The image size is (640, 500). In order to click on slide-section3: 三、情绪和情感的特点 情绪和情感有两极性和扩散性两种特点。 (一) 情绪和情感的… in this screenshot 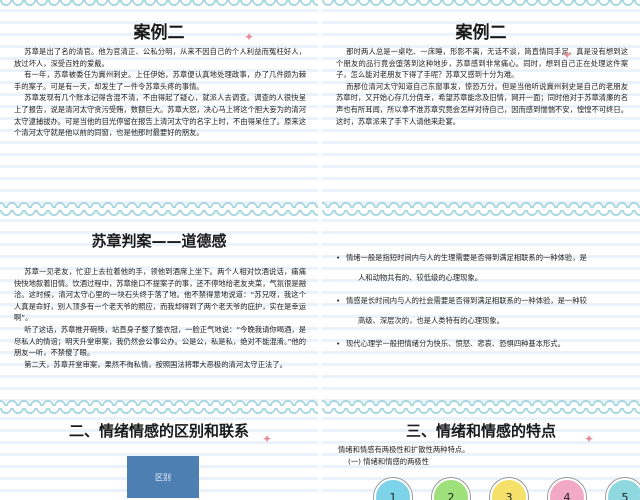, I will do `click(481, 454)`.